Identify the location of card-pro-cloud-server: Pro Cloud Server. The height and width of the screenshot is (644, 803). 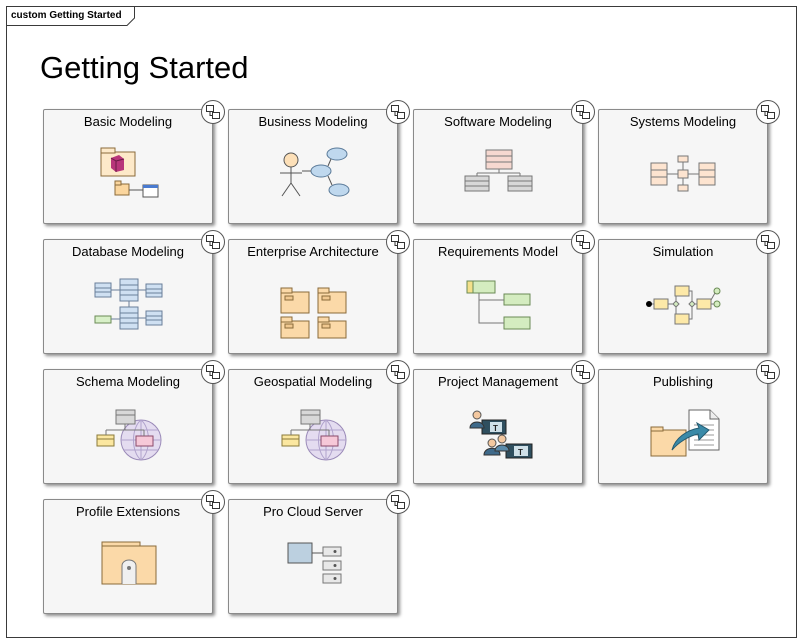
(319, 552).